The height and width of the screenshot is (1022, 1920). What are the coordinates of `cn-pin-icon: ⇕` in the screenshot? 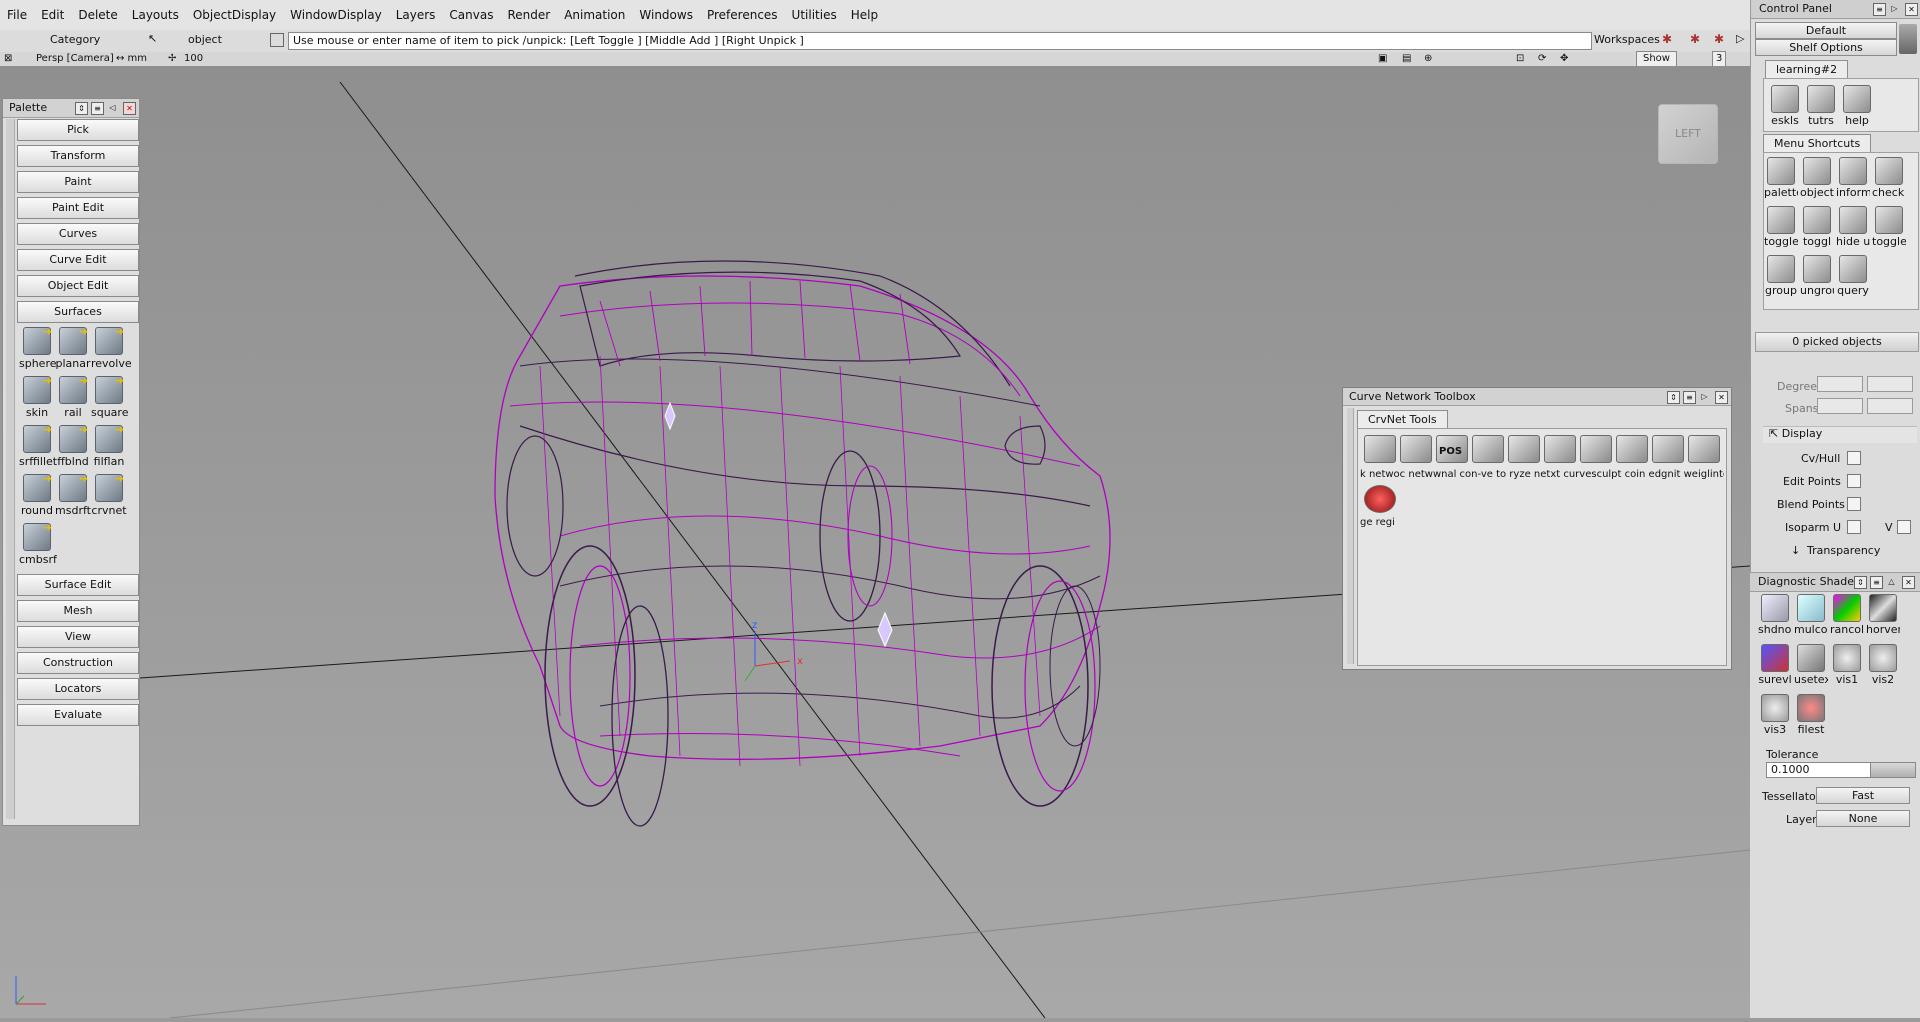 It's located at (1673, 397).